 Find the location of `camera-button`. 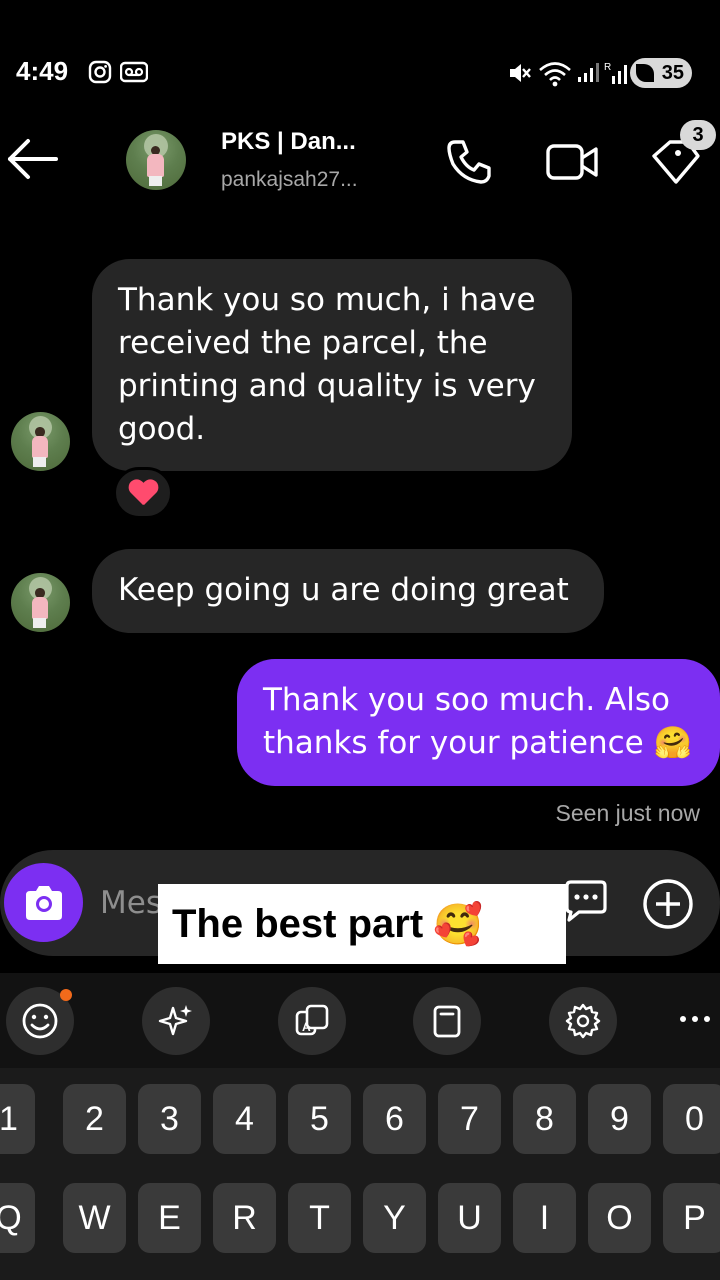

camera-button is located at coordinates (43, 902).